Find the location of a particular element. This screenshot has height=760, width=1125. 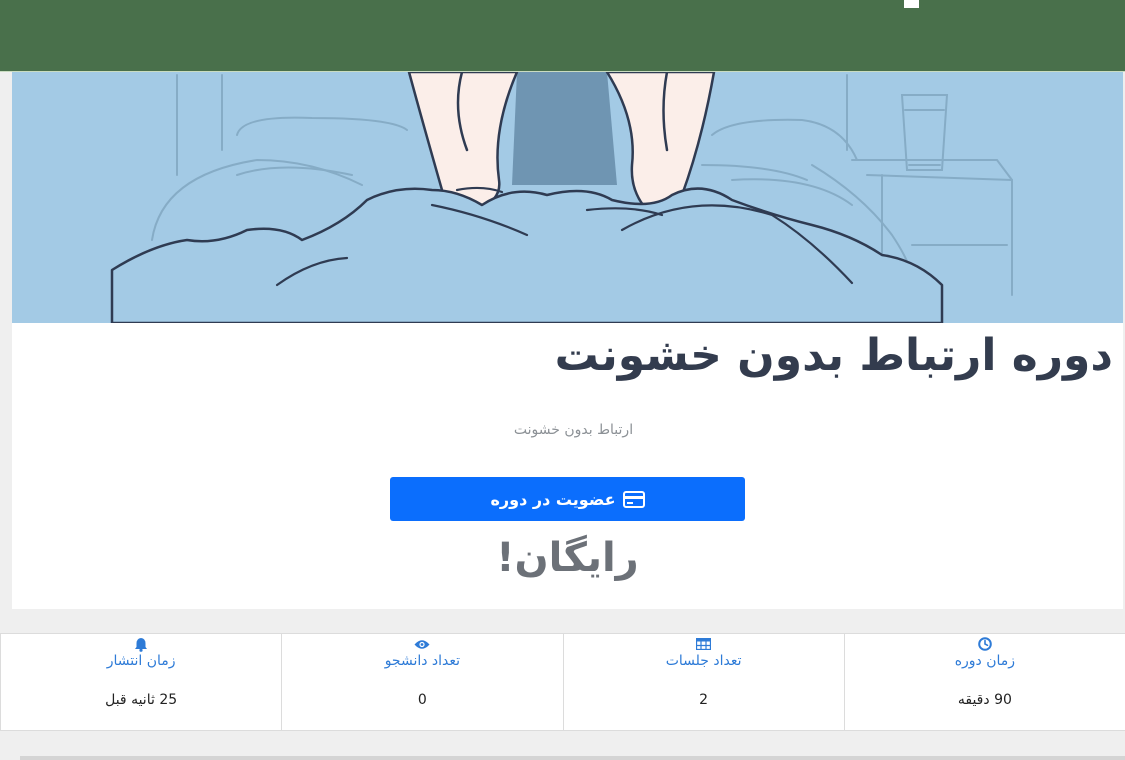

table-icon is located at coordinates (704, 644).